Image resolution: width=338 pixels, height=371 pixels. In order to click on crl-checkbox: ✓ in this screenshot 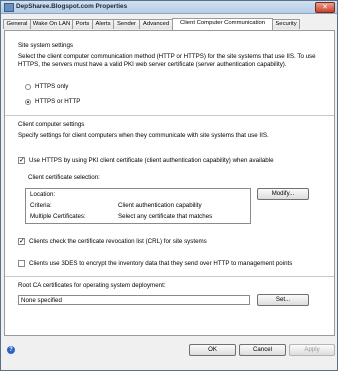, I will do `click(21, 241)`.